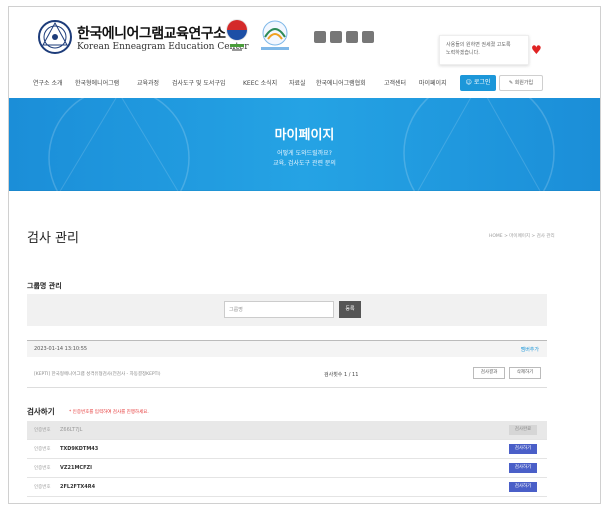 This screenshot has width=609, height=507. Describe the element at coordinates (522, 236) in the screenshot. I see `breadcrumb: HOME > 마이페이지 > 검사 관리` at that location.